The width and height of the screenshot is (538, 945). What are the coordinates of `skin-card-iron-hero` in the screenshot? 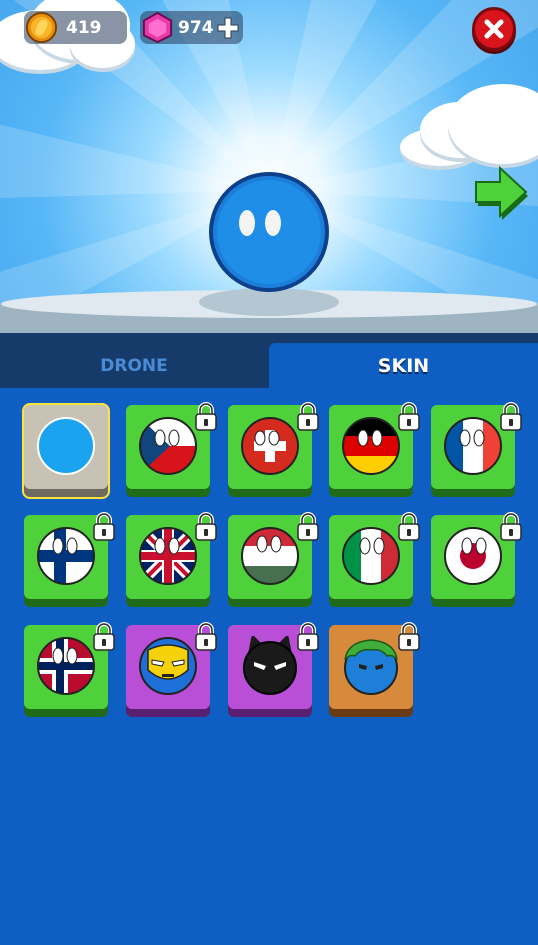 It's located at (168, 671).